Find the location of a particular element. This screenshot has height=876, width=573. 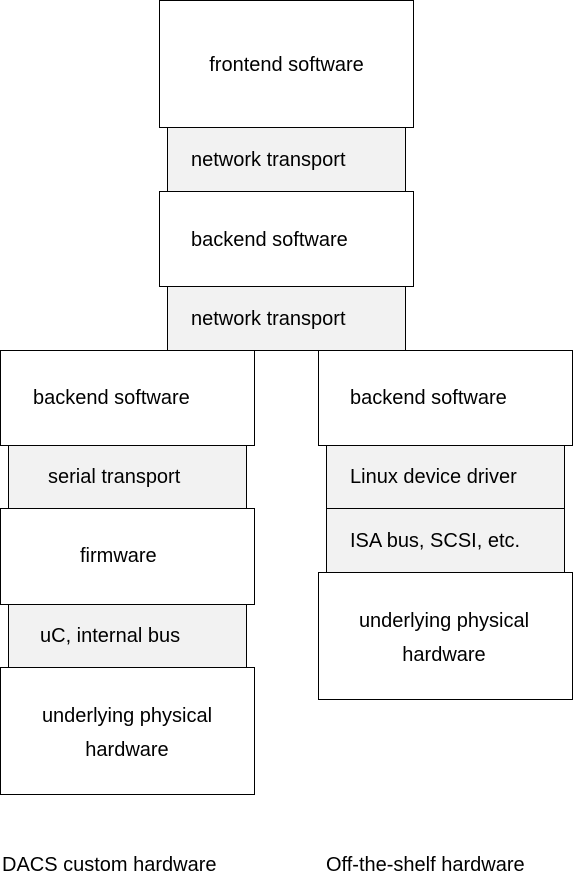

left-backend-label: backend software is located at coordinates (111, 398).